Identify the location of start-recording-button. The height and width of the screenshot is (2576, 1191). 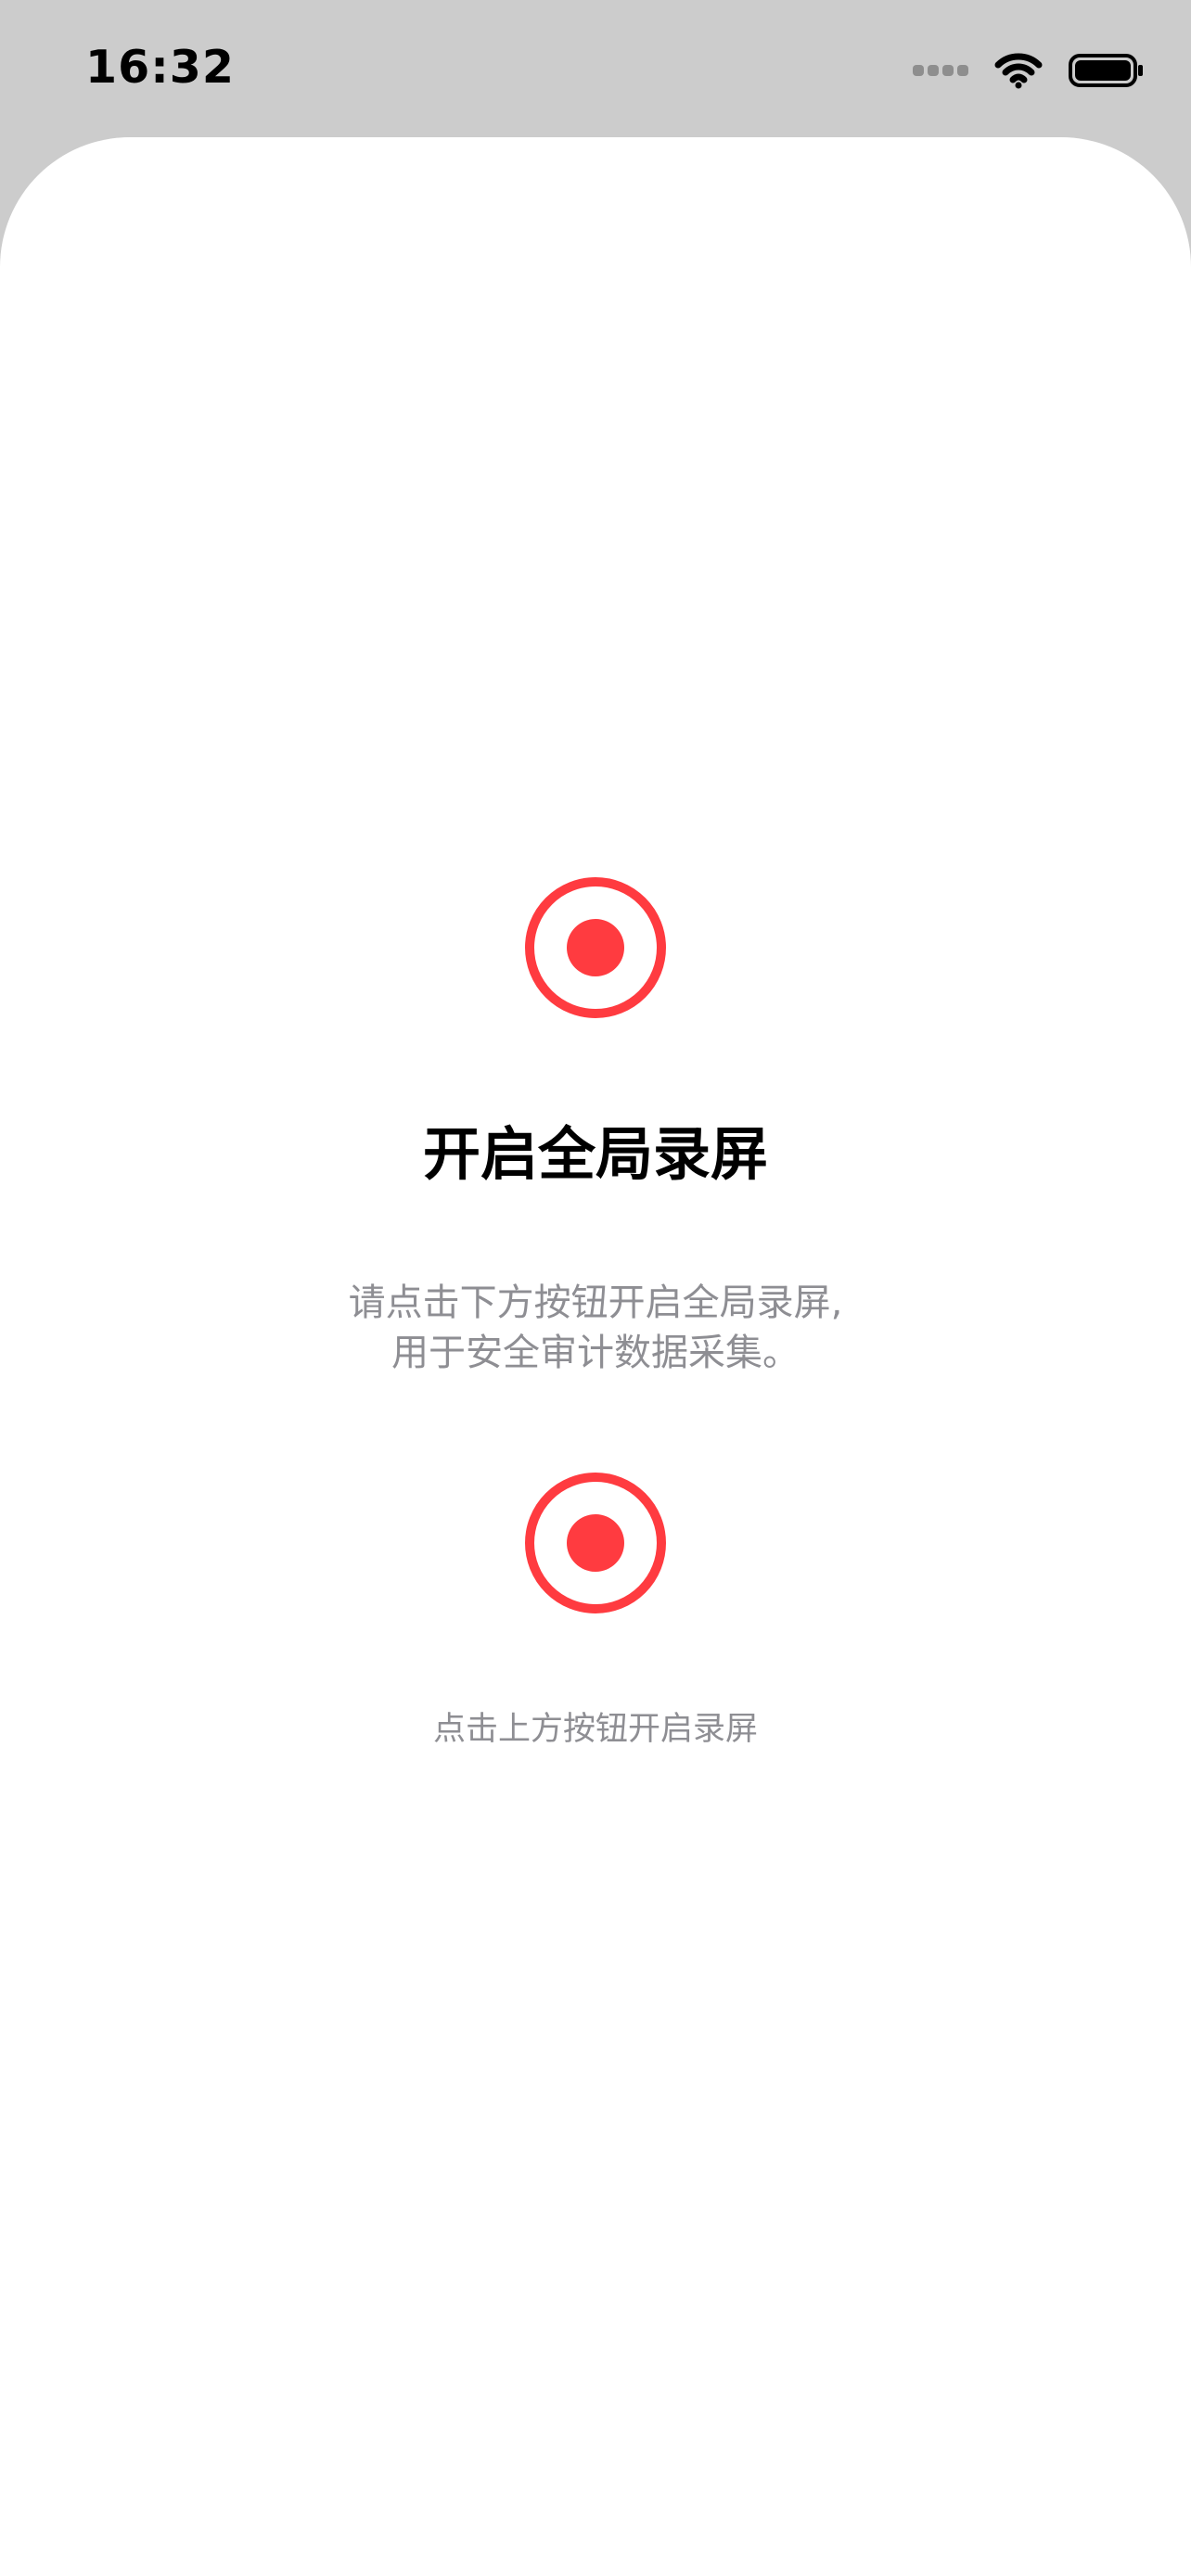
(595, 1543).